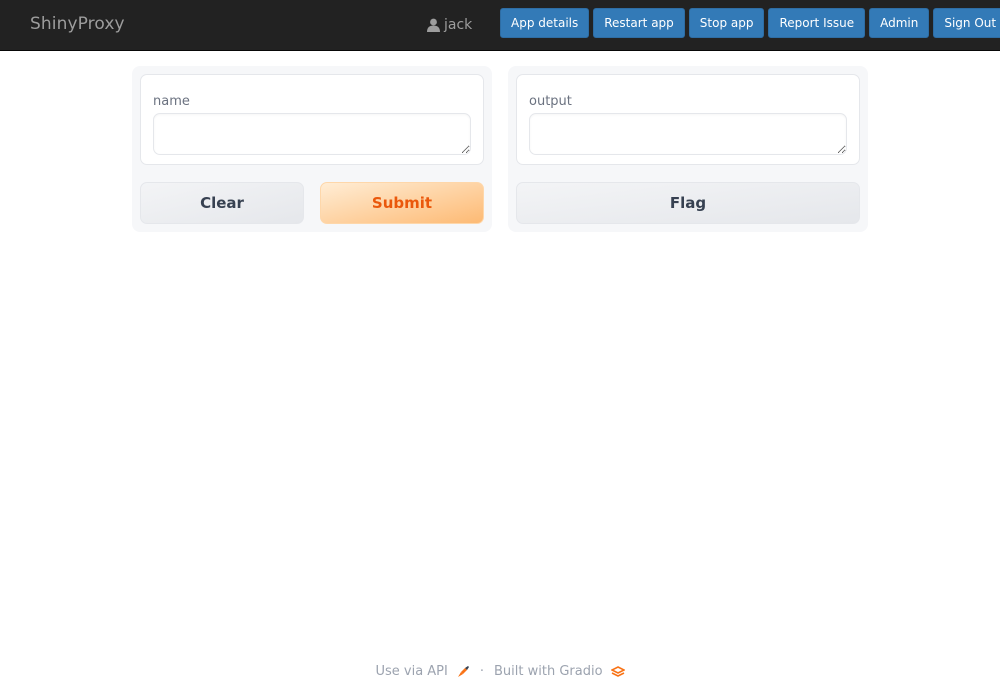 The image size is (1000, 700). Describe the element at coordinates (411, 671) in the screenshot. I see `use-via-api-label: Use via API` at that location.